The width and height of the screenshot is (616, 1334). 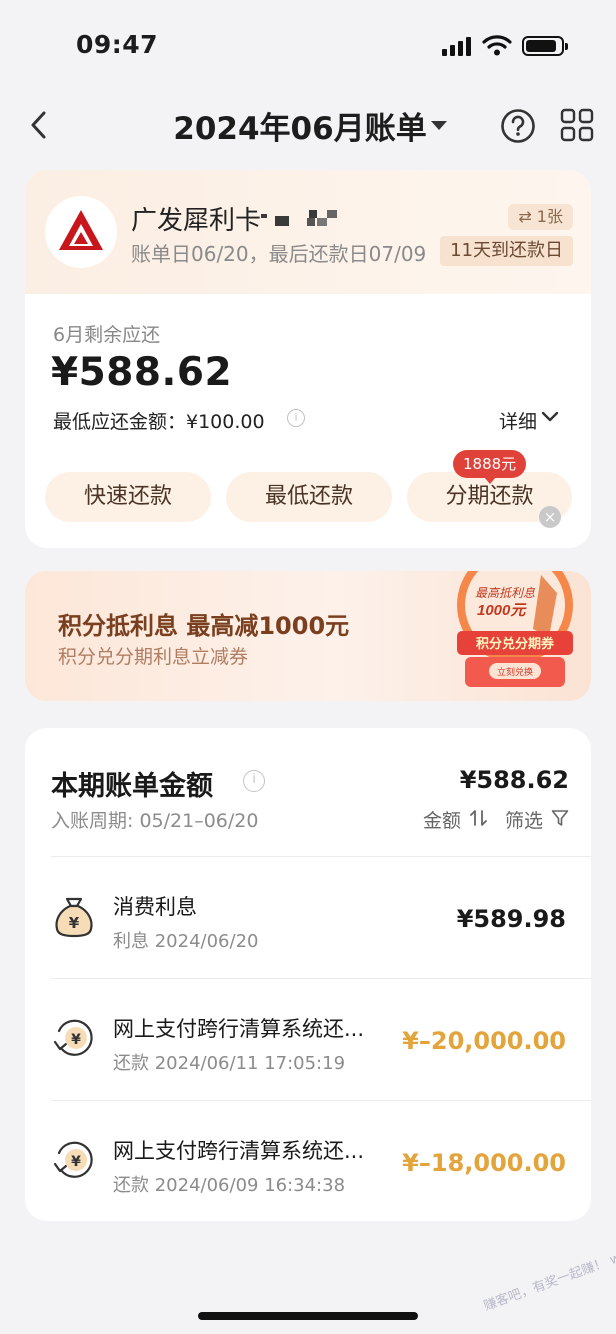 I want to click on money-bag-icon: ¥, so click(x=74, y=917).